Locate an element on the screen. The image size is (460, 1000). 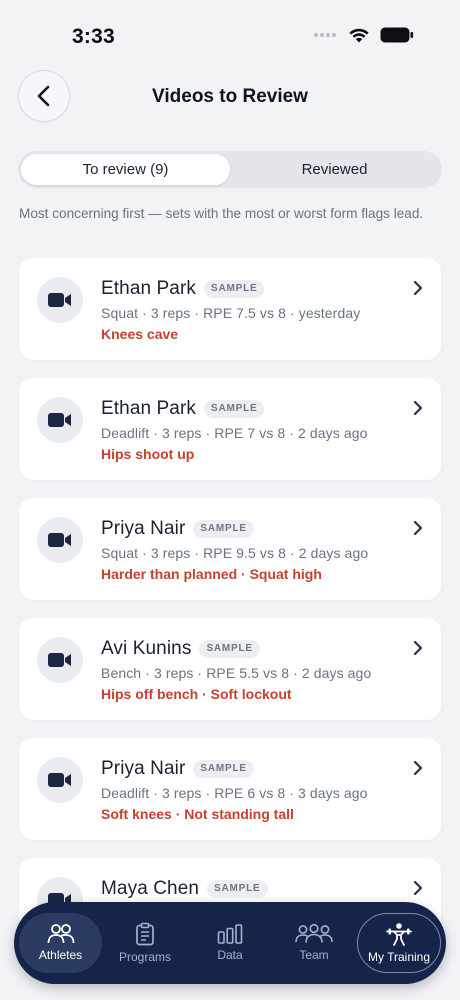
status-time: 3:33 is located at coordinates (93, 36).